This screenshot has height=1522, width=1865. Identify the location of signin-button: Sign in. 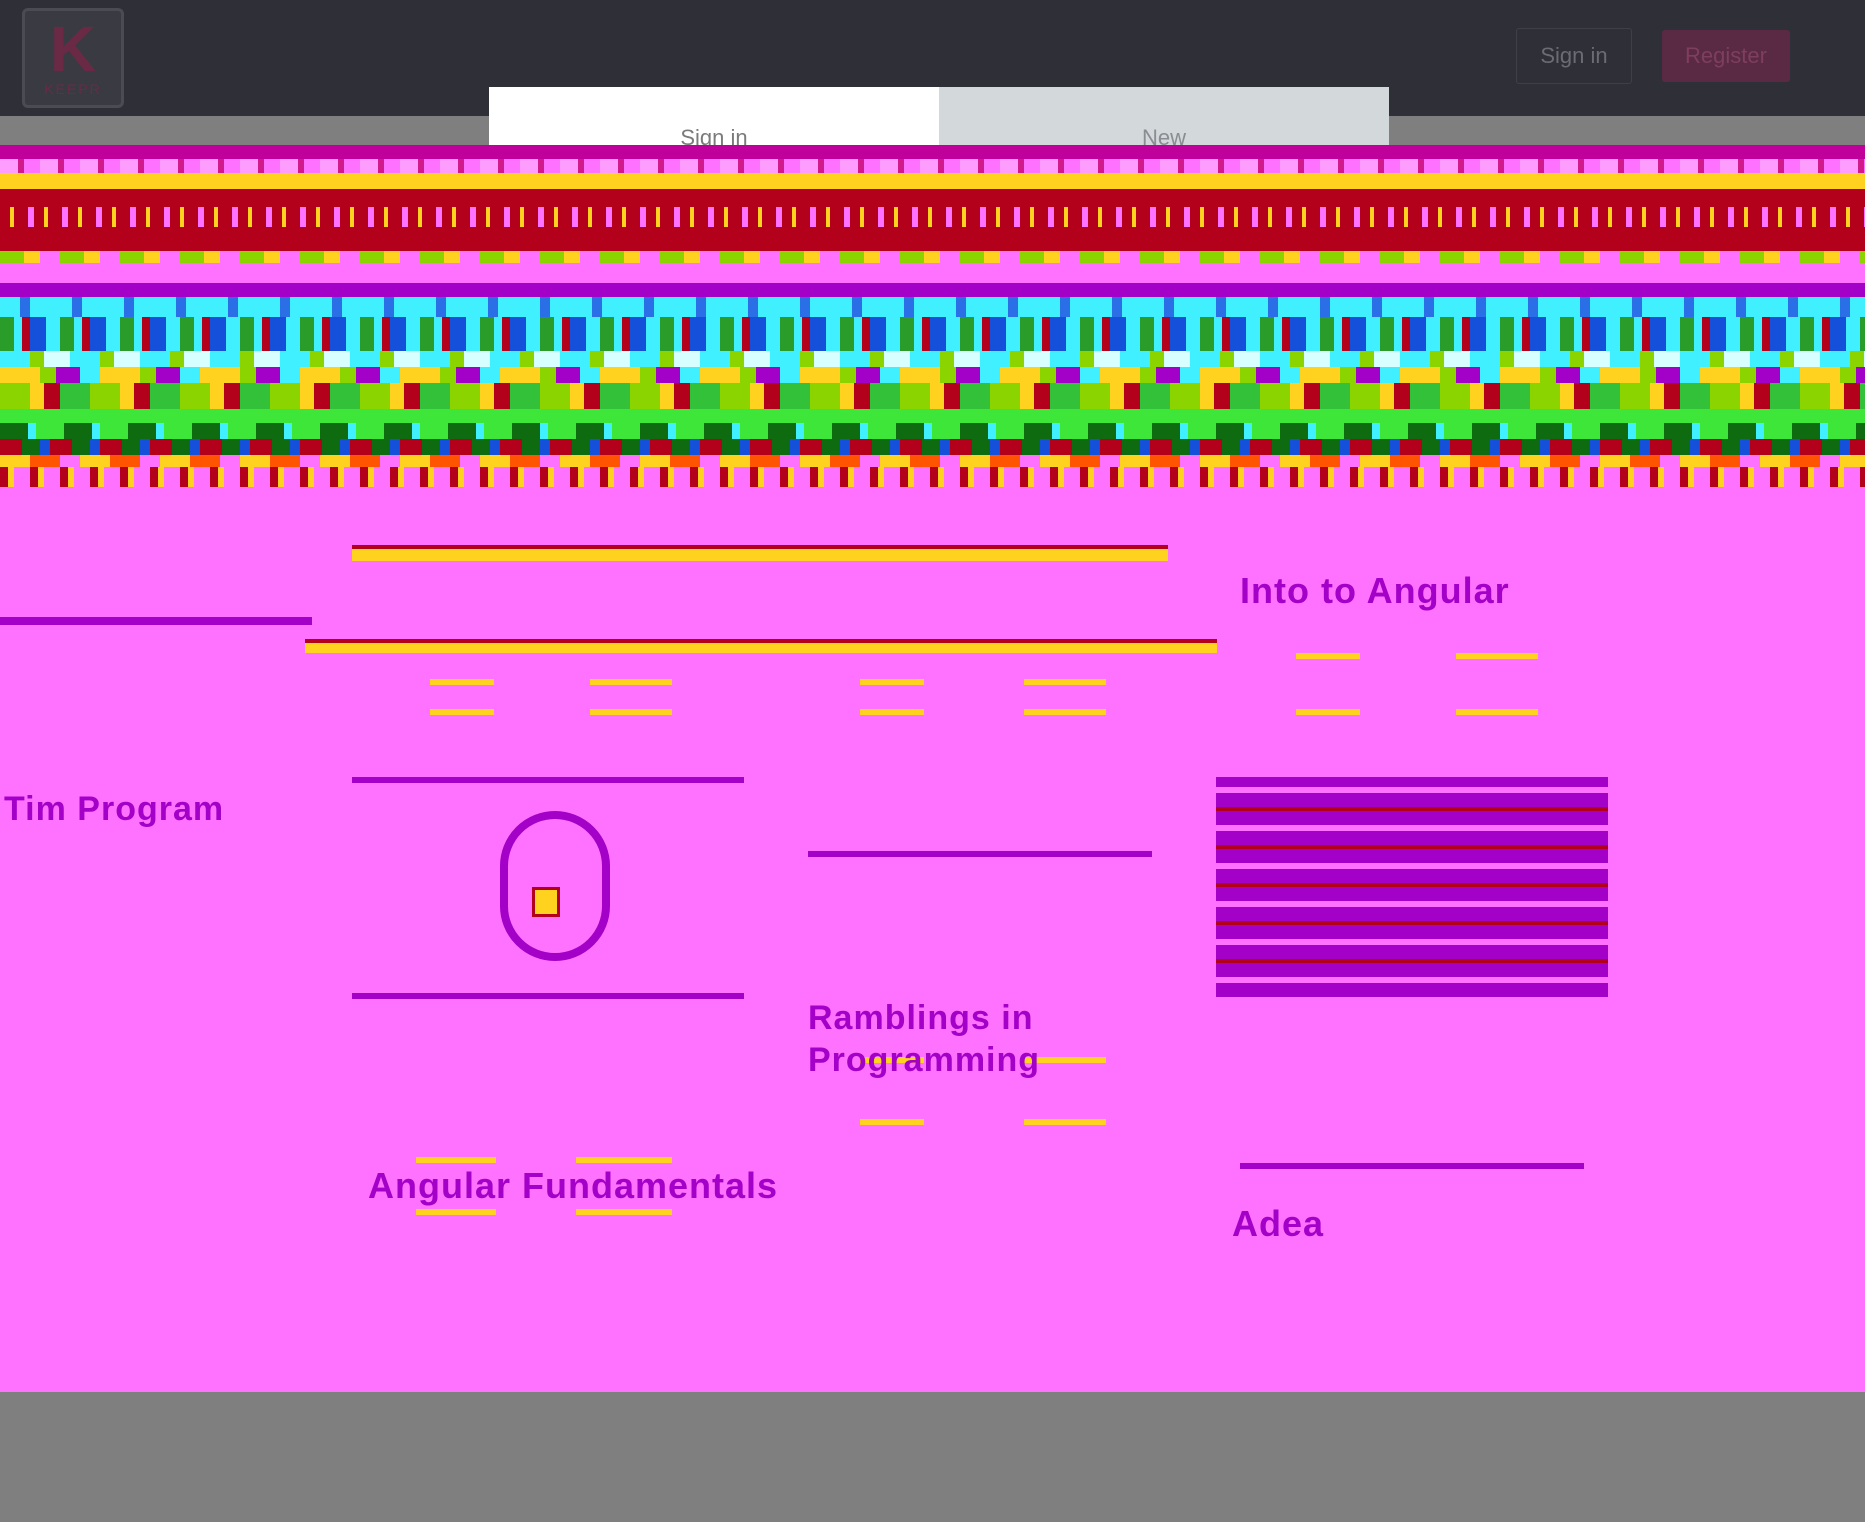
(1574, 56).